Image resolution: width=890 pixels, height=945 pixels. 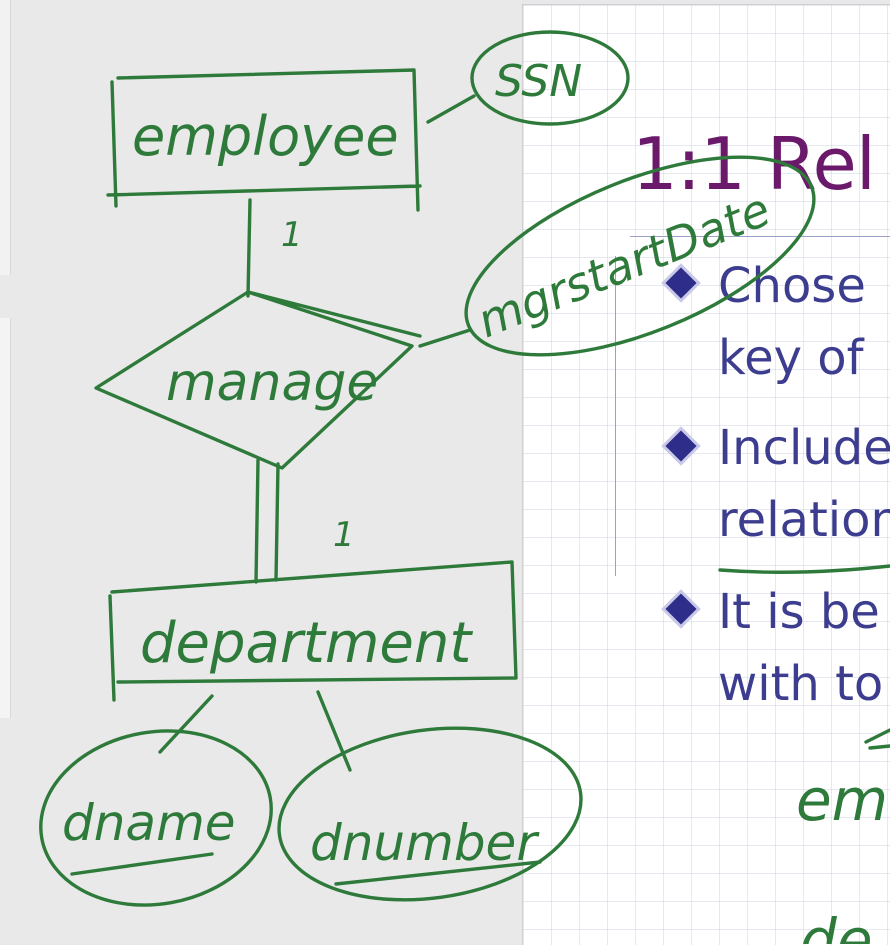 What do you see at coordinates (804, 448) in the screenshot?
I see `bullet-2-line-1: Include` at bounding box center [804, 448].